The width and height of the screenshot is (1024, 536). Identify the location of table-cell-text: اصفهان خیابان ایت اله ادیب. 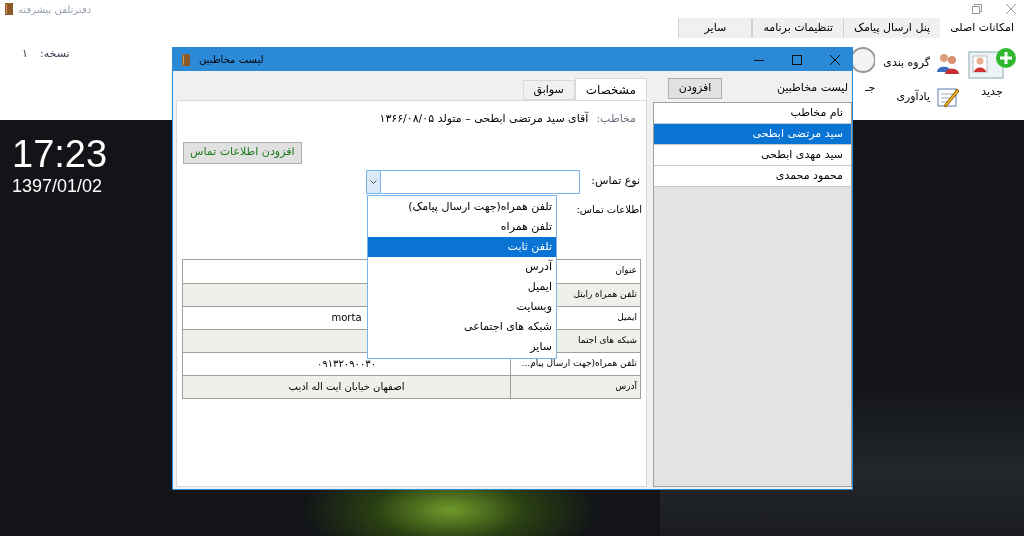
(346, 387).